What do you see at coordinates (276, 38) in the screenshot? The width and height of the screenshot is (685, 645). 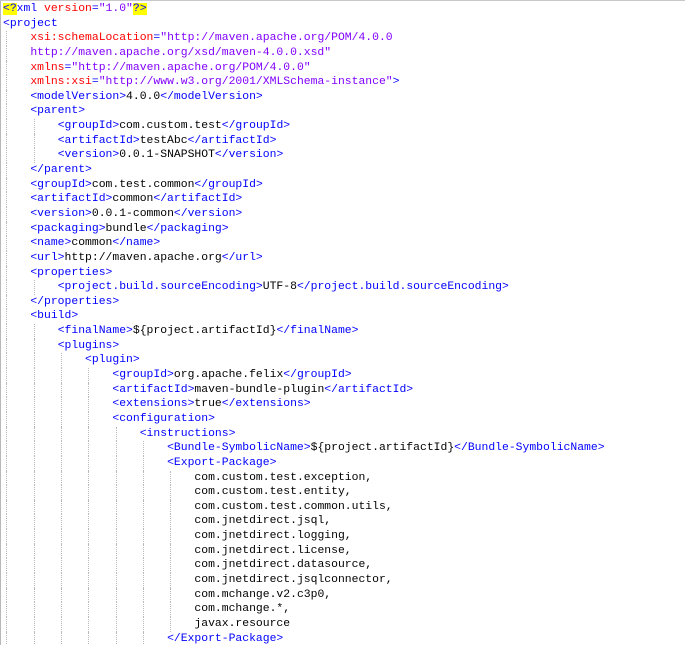 I see `xml-attribute-value: "http://maven.apache.org/POM/4.0.0` at bounding box center [276, 38].